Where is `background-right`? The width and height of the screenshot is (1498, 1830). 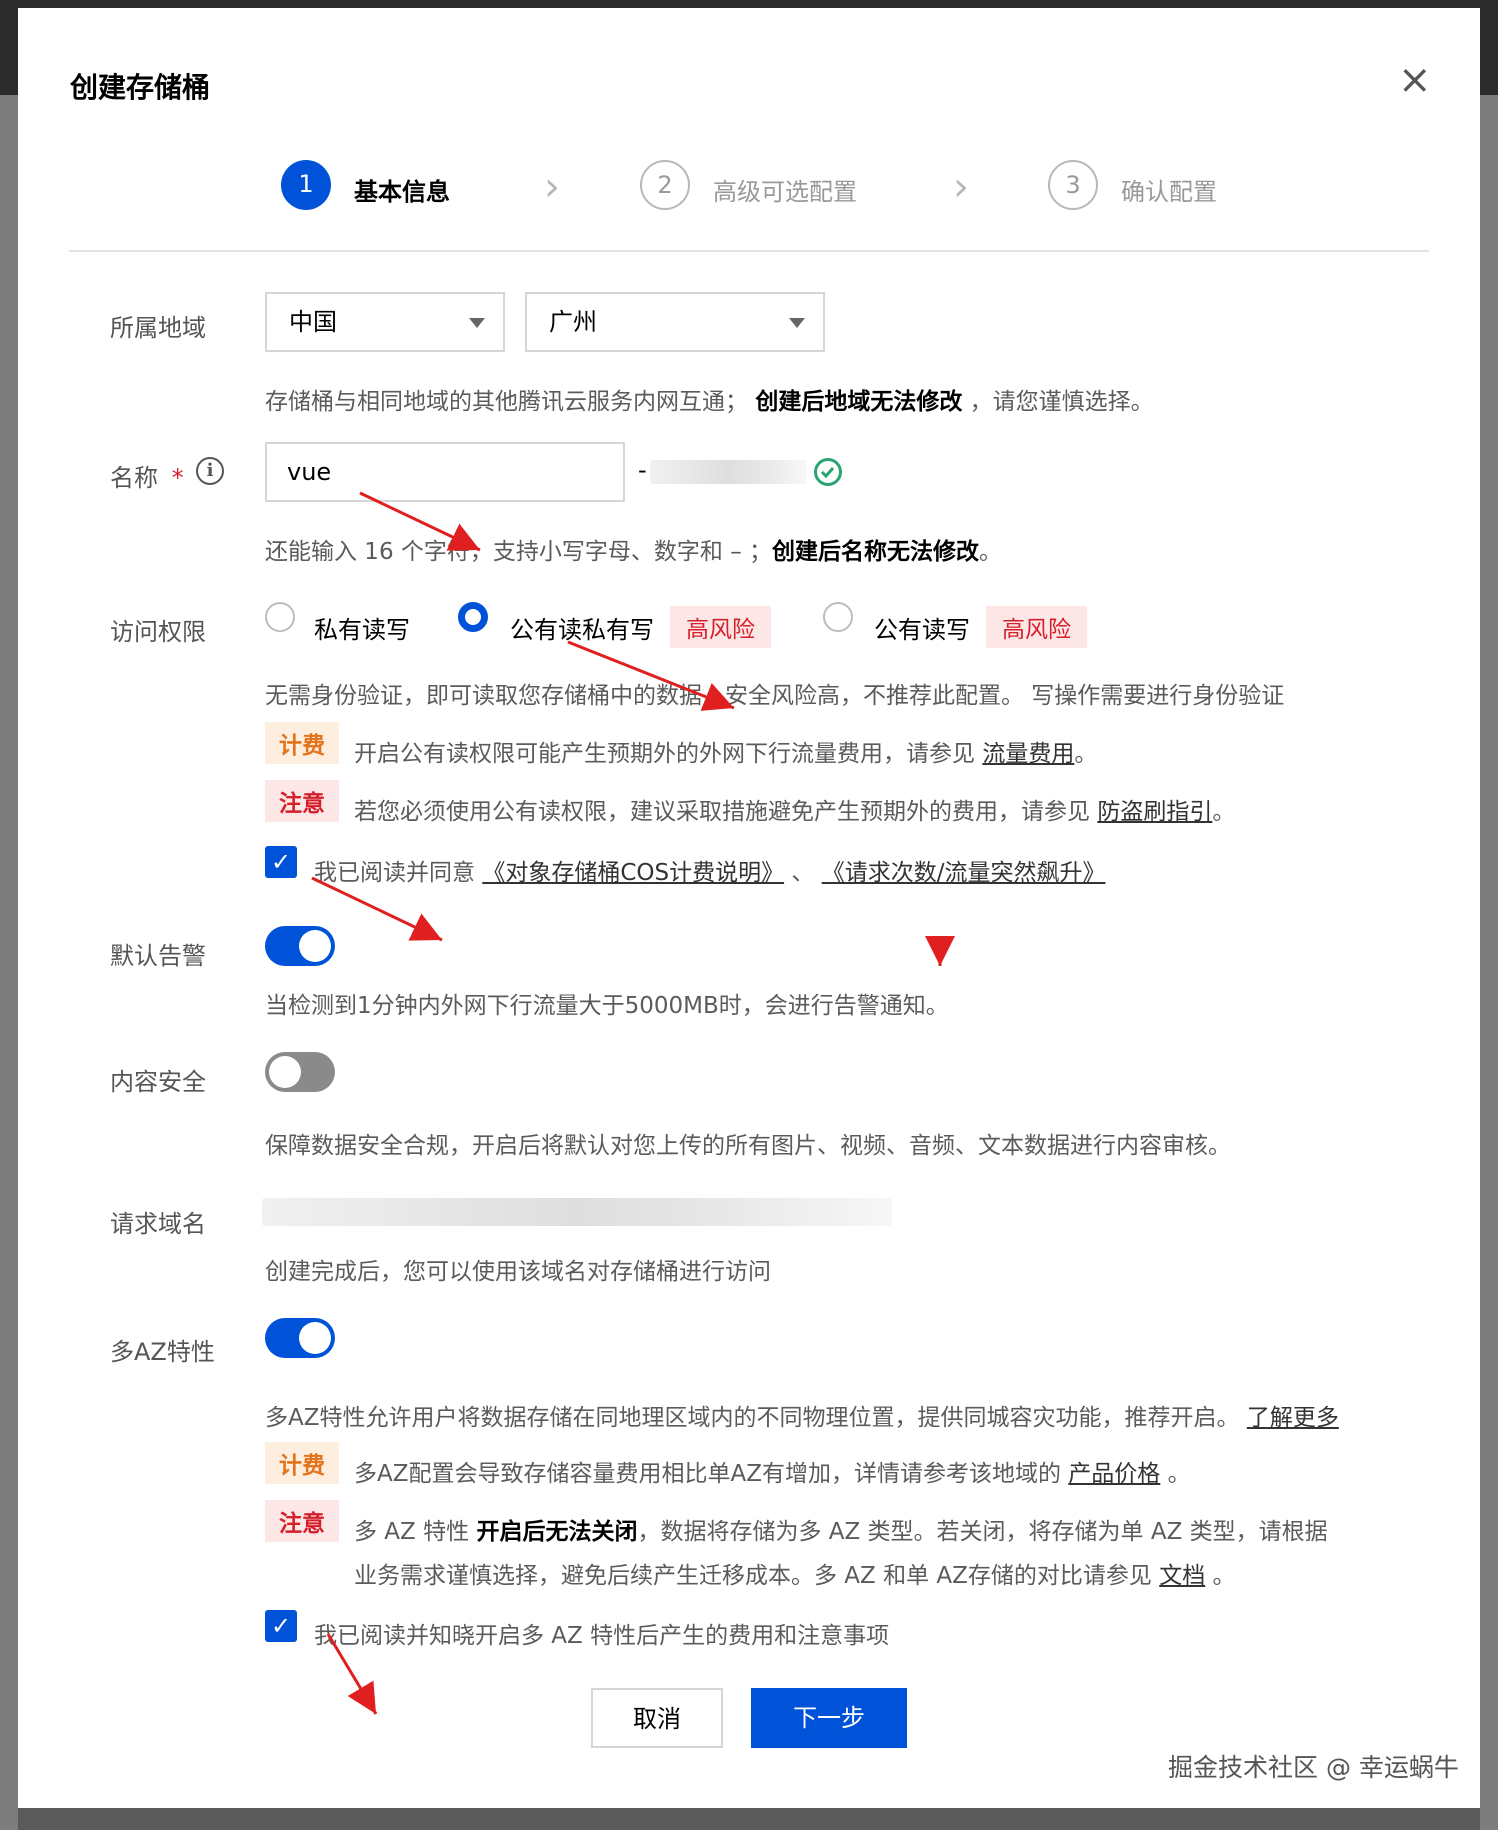 background-right is located at coordinates (1489, 962).